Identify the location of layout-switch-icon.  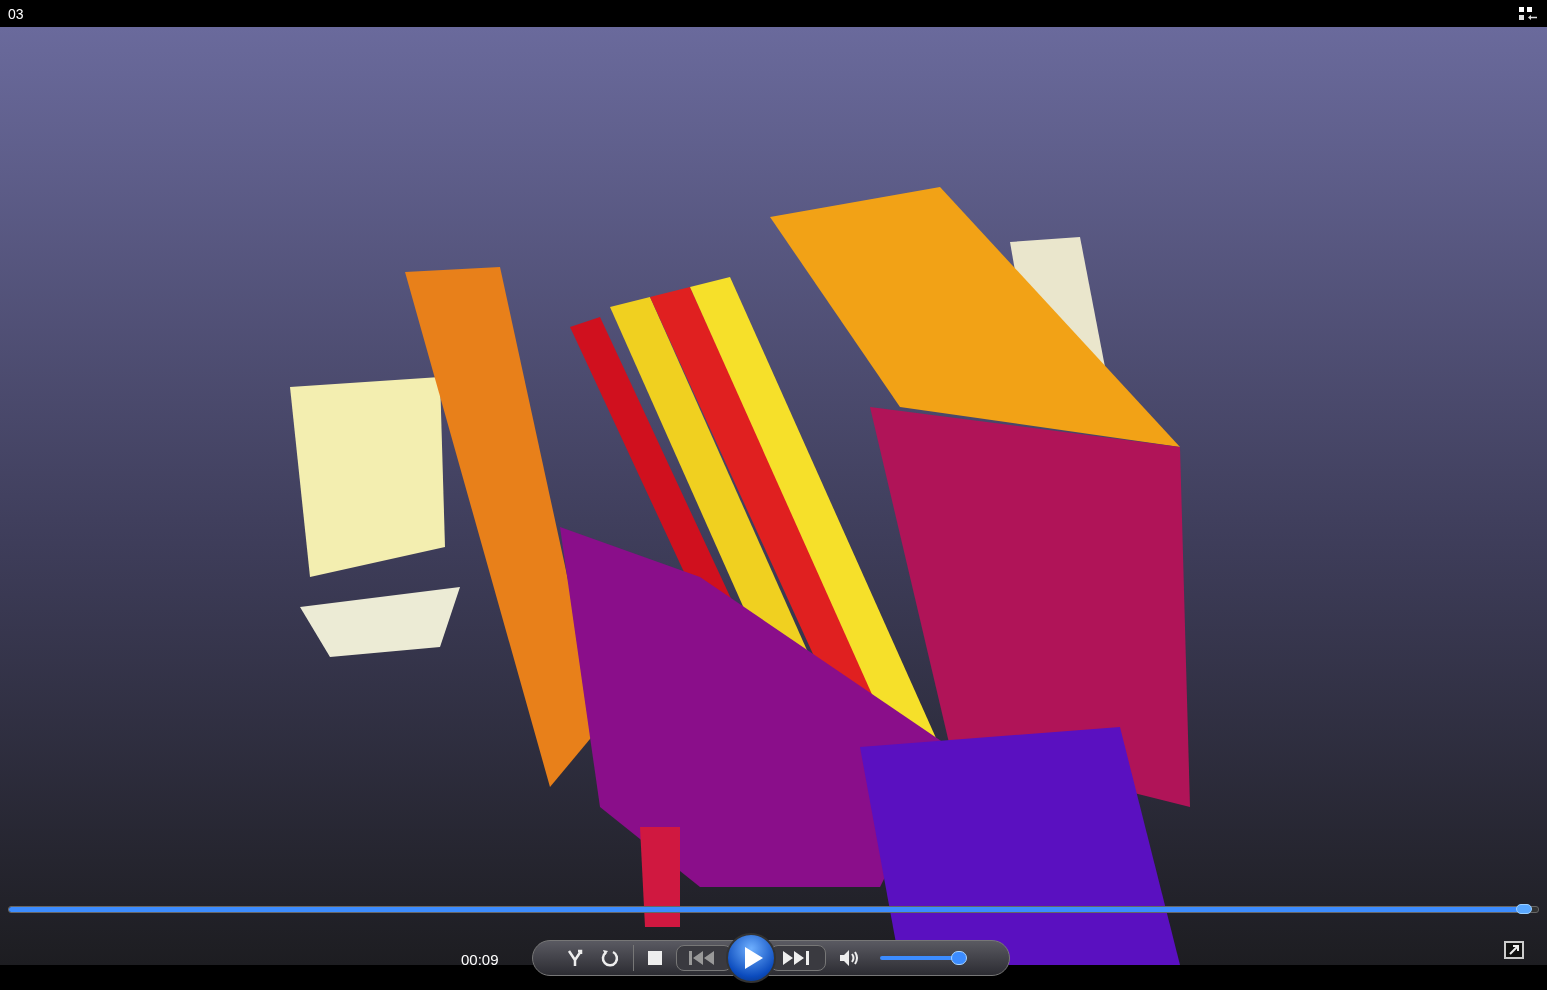
(1528, 13).